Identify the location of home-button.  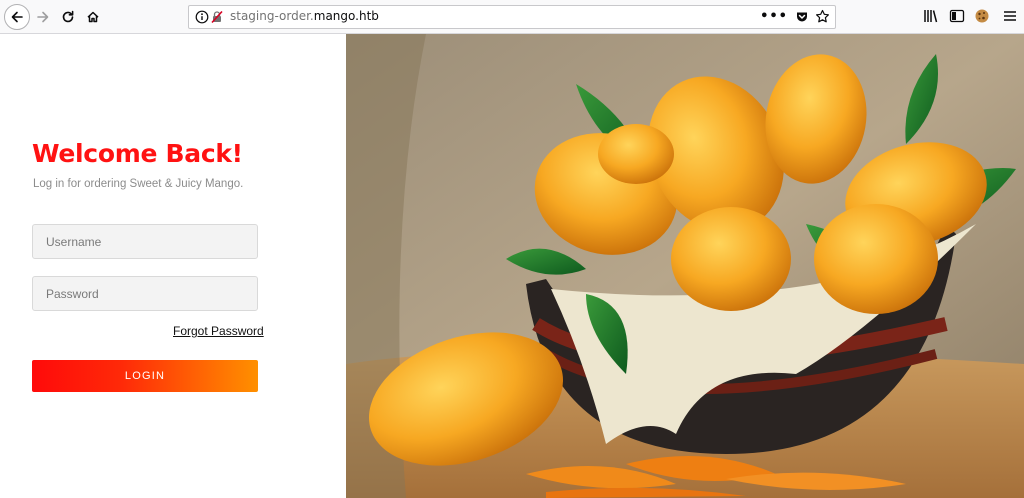
(93, 17).